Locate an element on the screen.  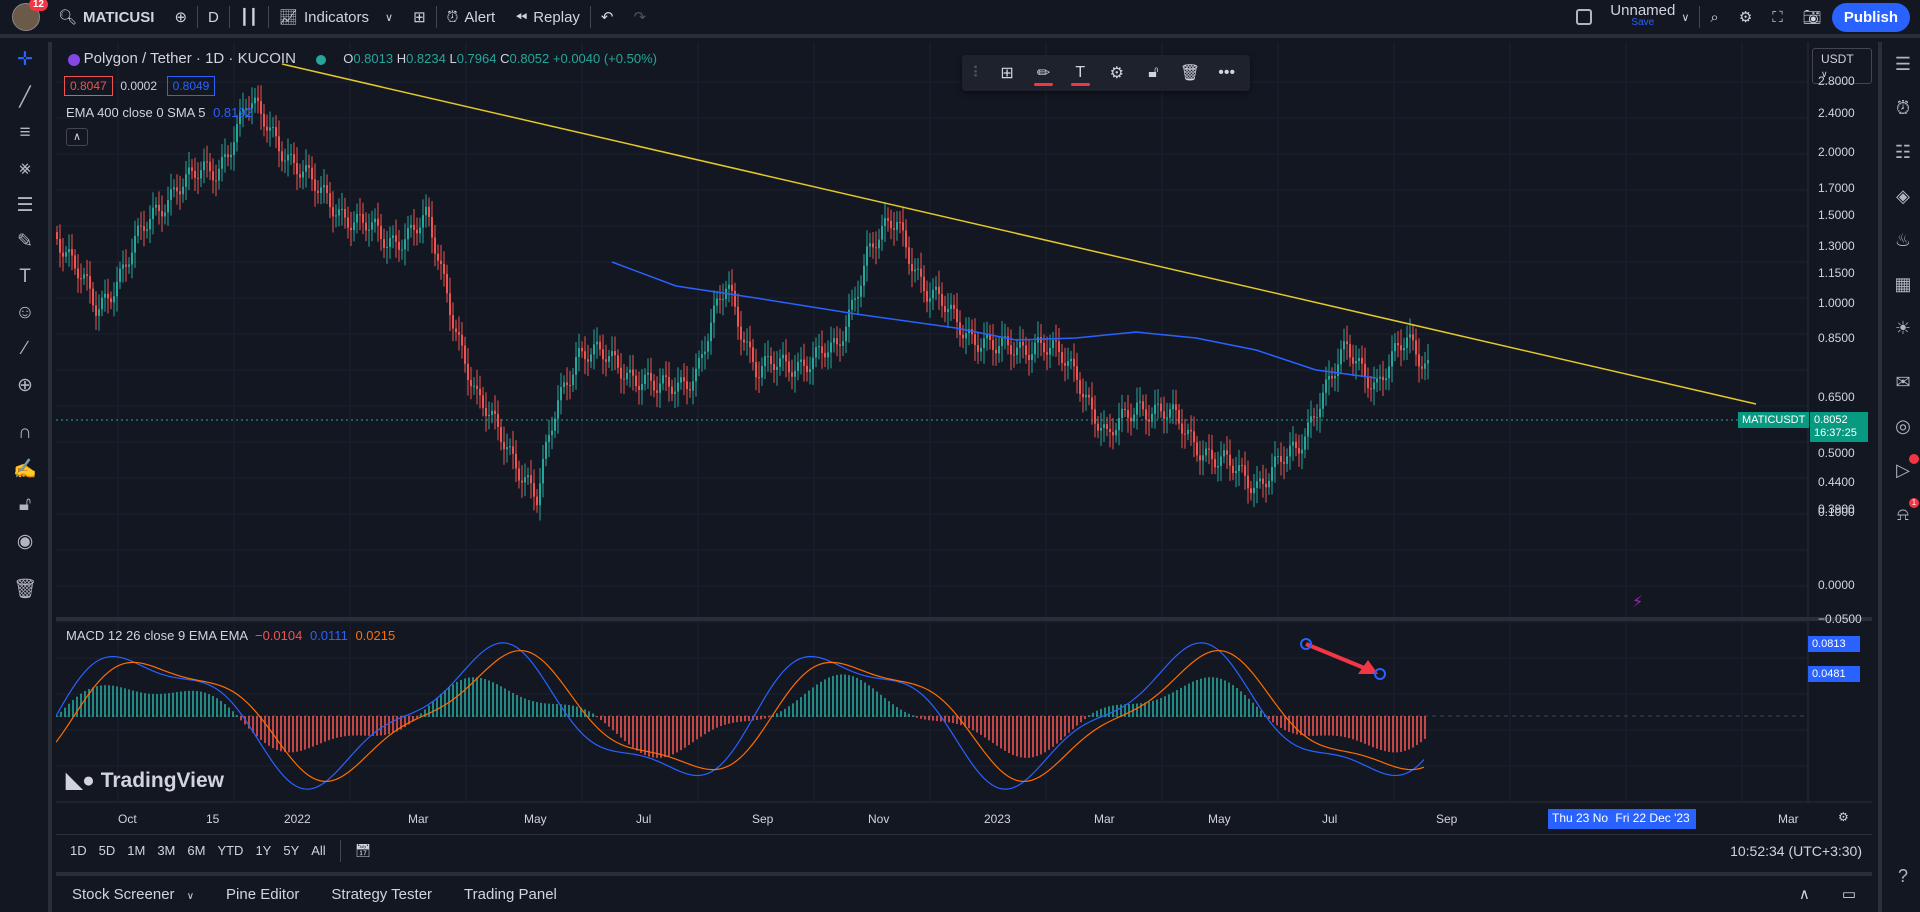
range-button-all: All is located at coordinates (318, 850).